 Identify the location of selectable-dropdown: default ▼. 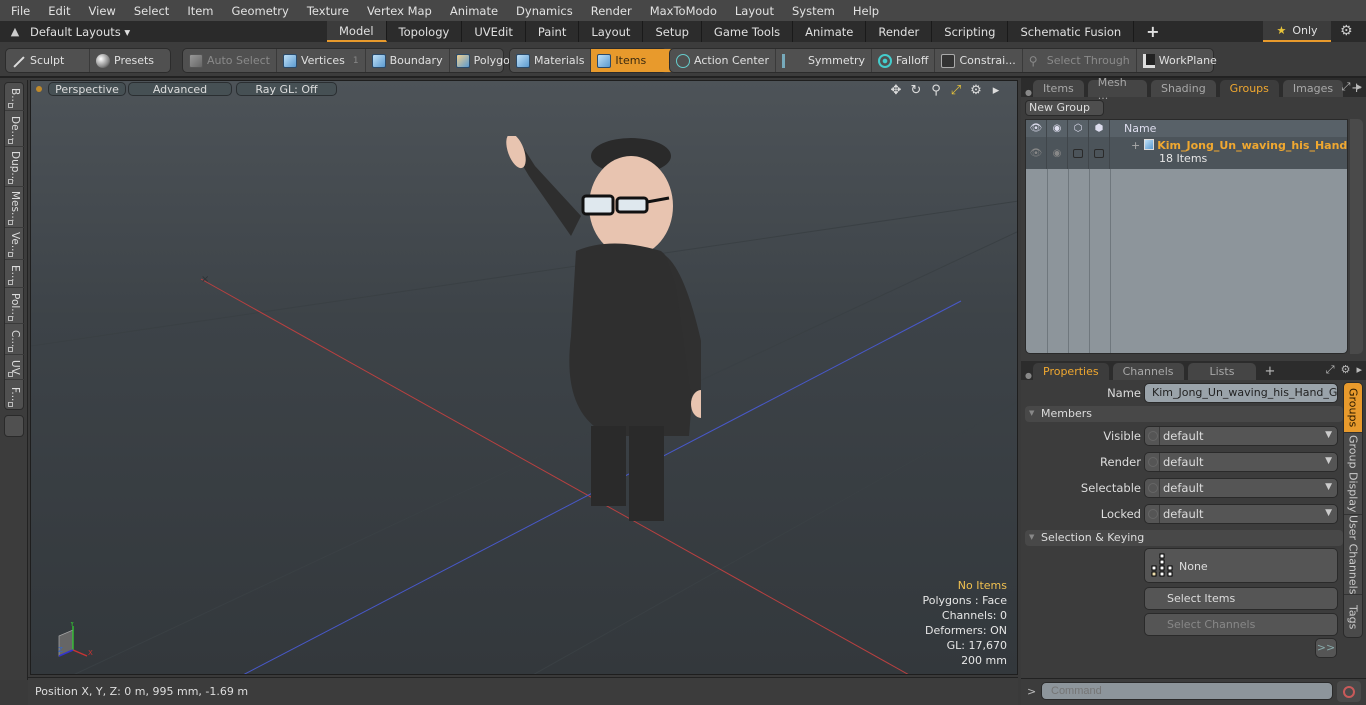
(1241, 488).